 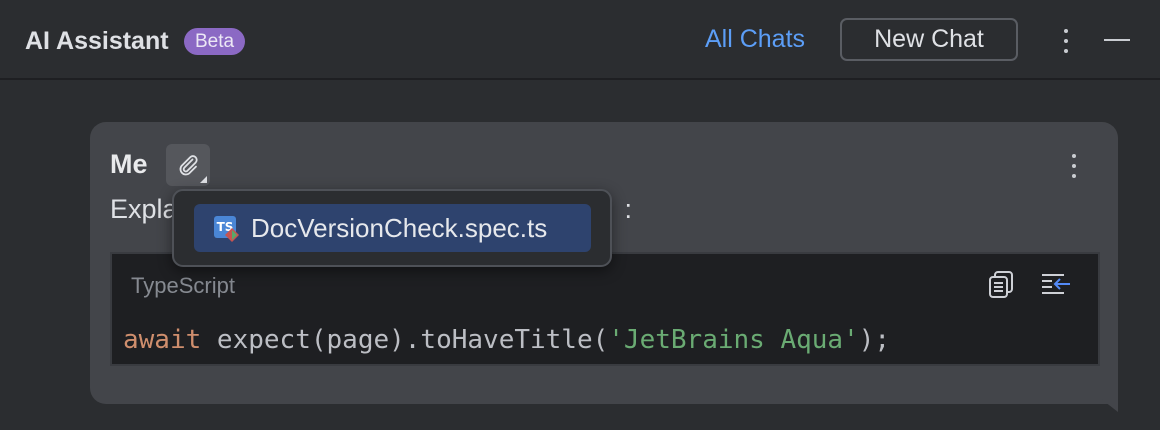 I want to click on all-chats-link: All Chats, so click(x=755, y=39).